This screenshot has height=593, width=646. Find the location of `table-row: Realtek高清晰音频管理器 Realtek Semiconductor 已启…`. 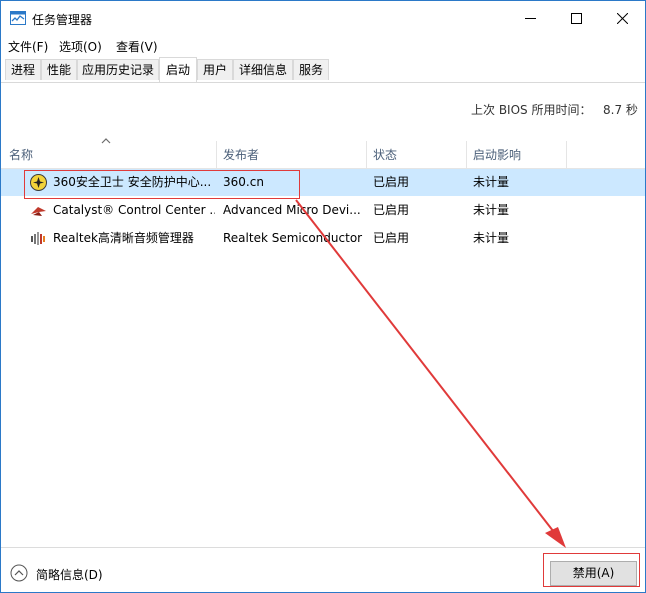

table-row: Realtek高清晰音频管理器 Realtek Semiconductor 已启… is located at coordinates (323, 238).